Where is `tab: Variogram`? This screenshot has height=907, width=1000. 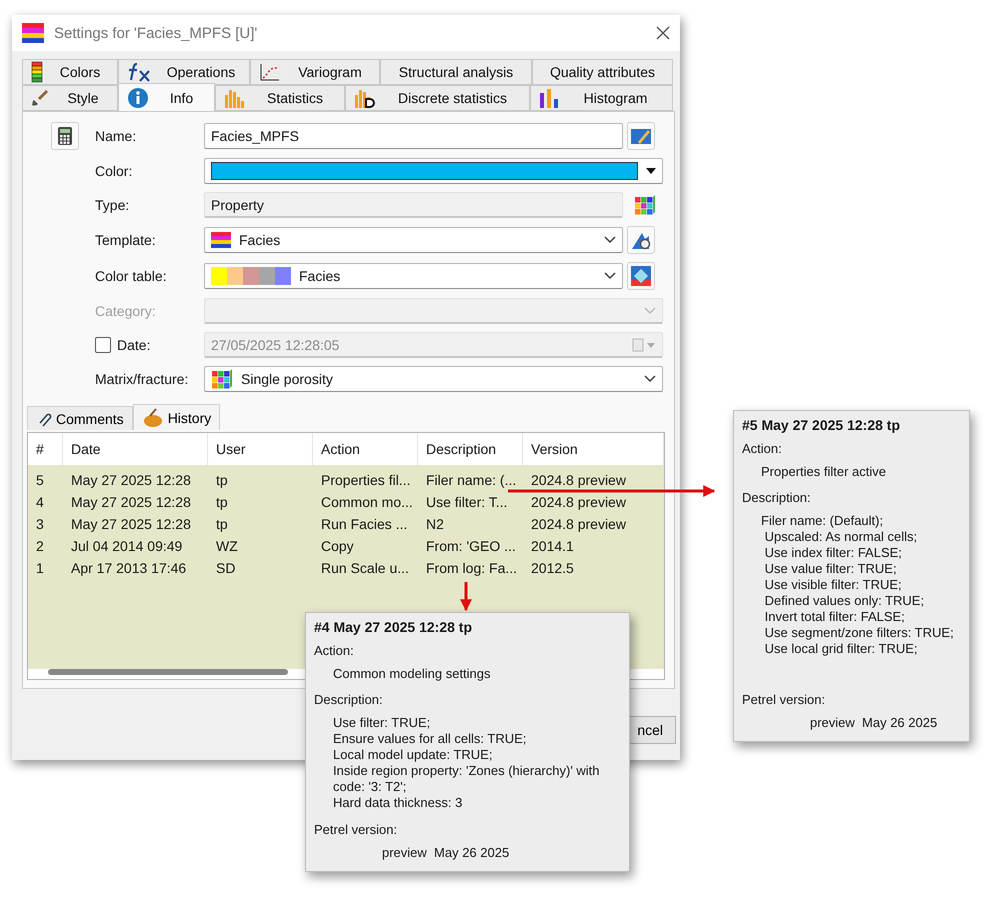 tab: Variogram is located at coordinates (315, 72).